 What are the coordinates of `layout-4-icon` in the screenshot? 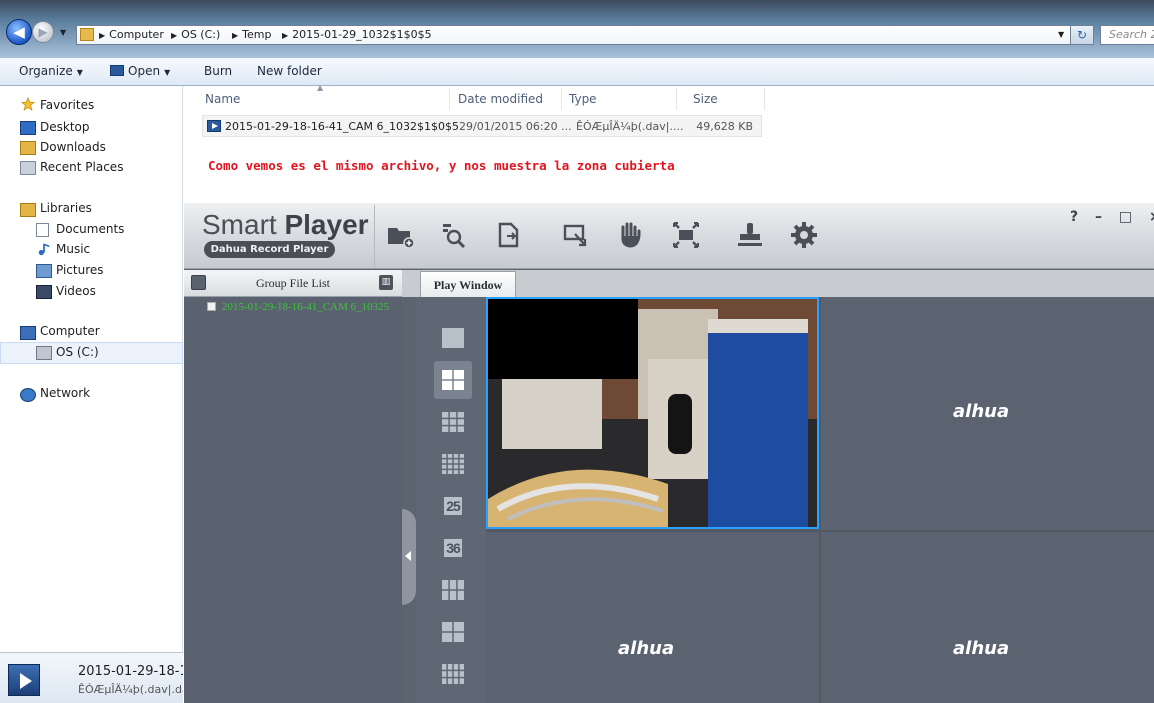 It's located at (453, 380).